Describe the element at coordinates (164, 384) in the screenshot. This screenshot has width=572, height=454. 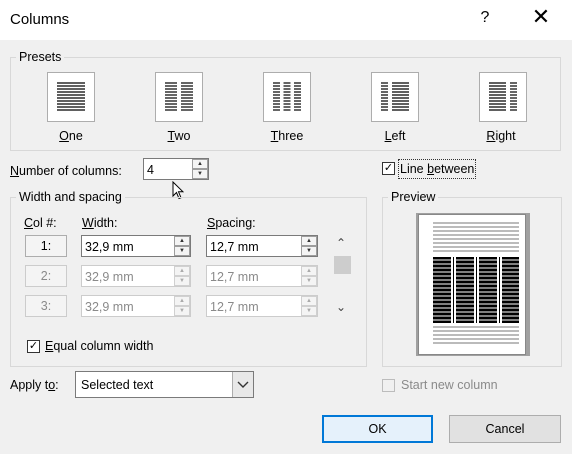
I see `apply-to-dropdown: Selected text` at that location.